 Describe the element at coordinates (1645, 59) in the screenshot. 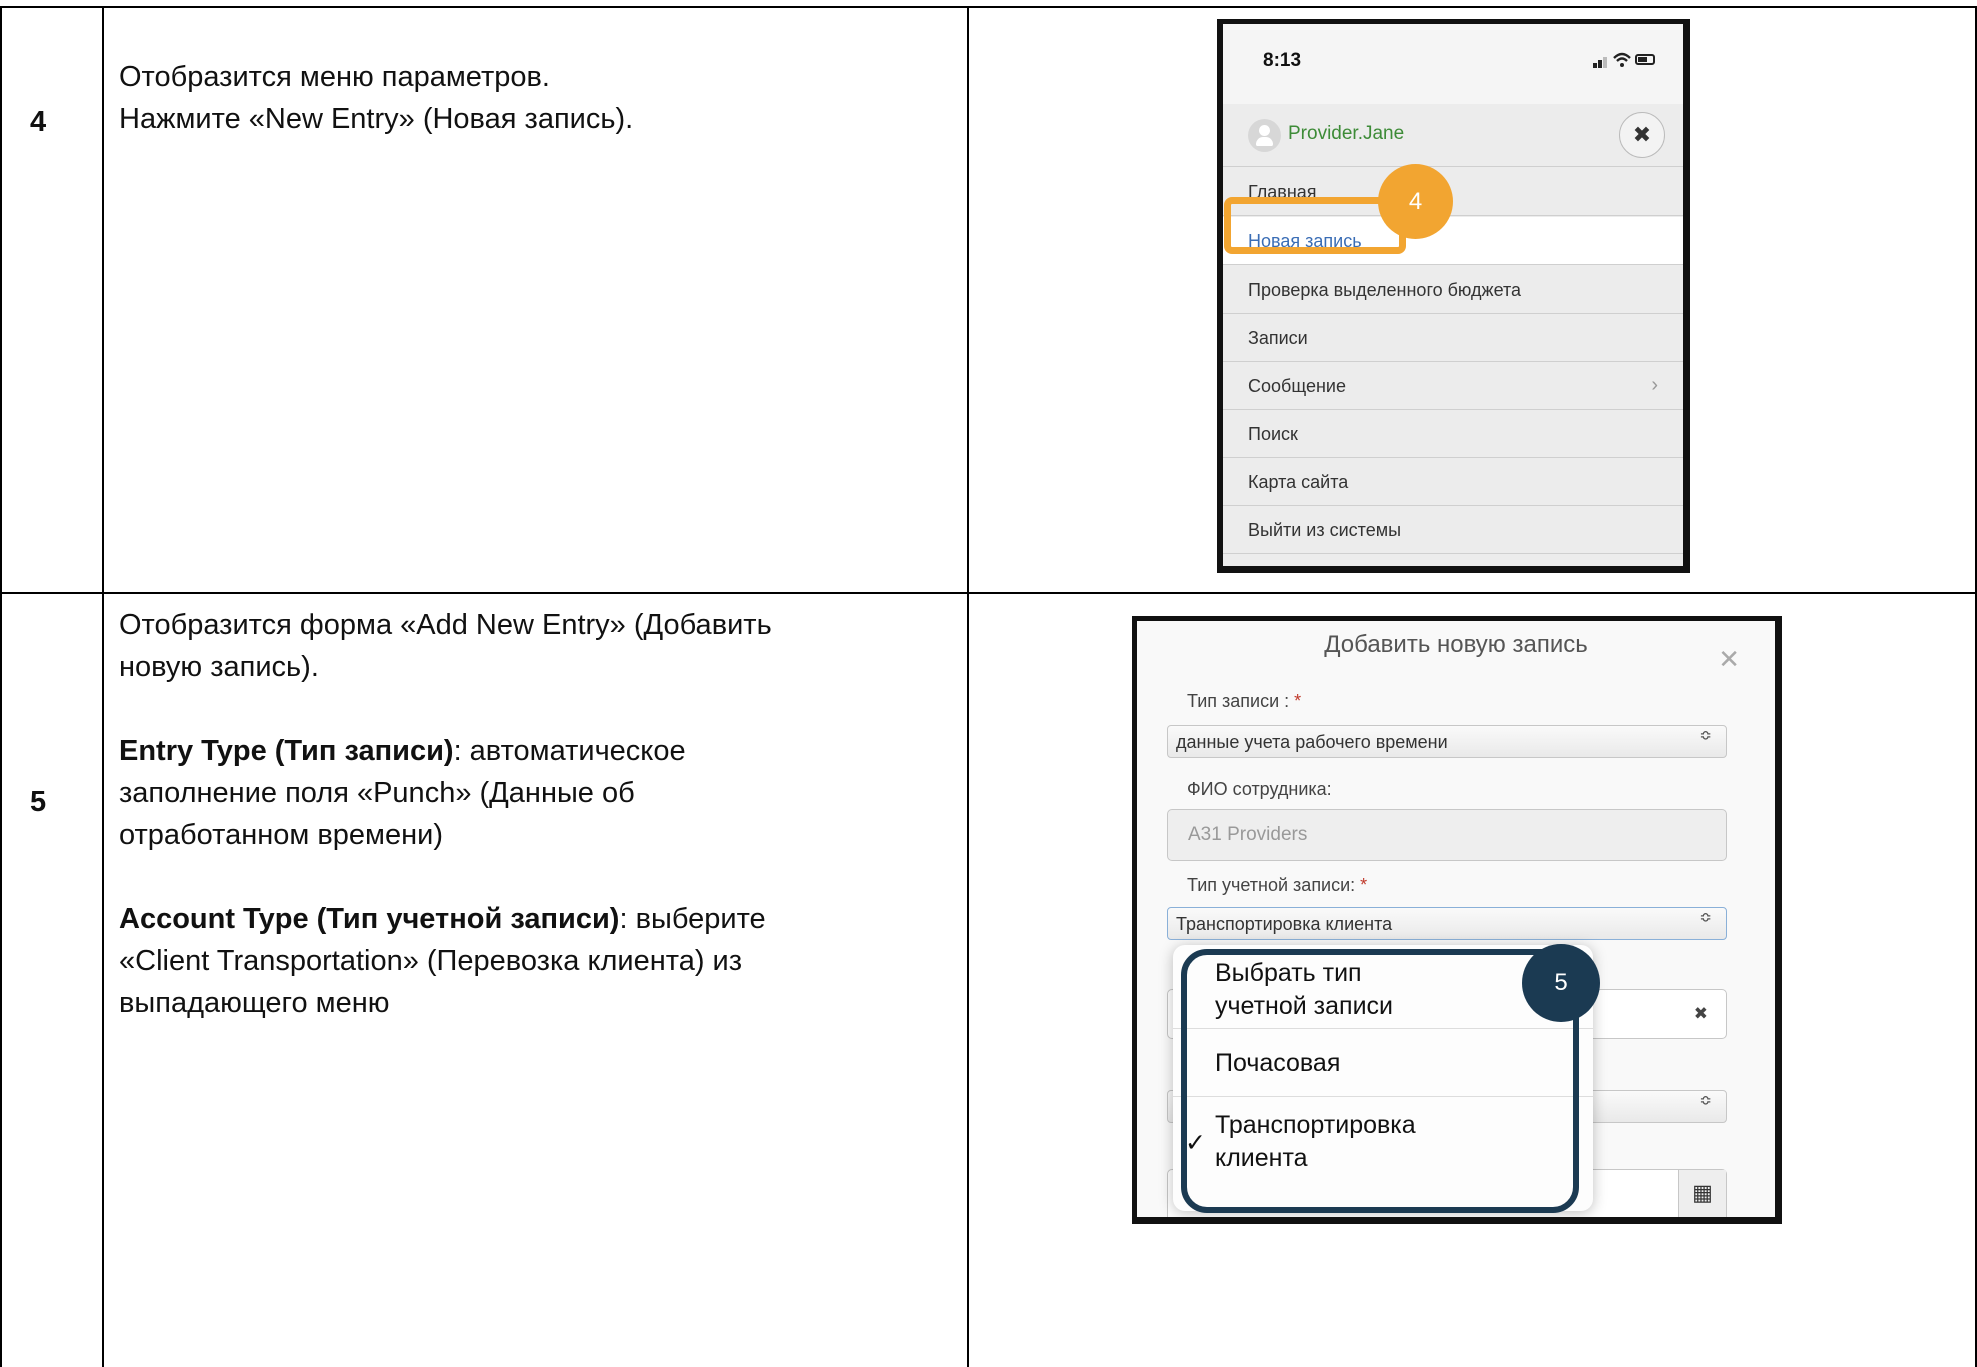

I see `battery-icon` at that location.